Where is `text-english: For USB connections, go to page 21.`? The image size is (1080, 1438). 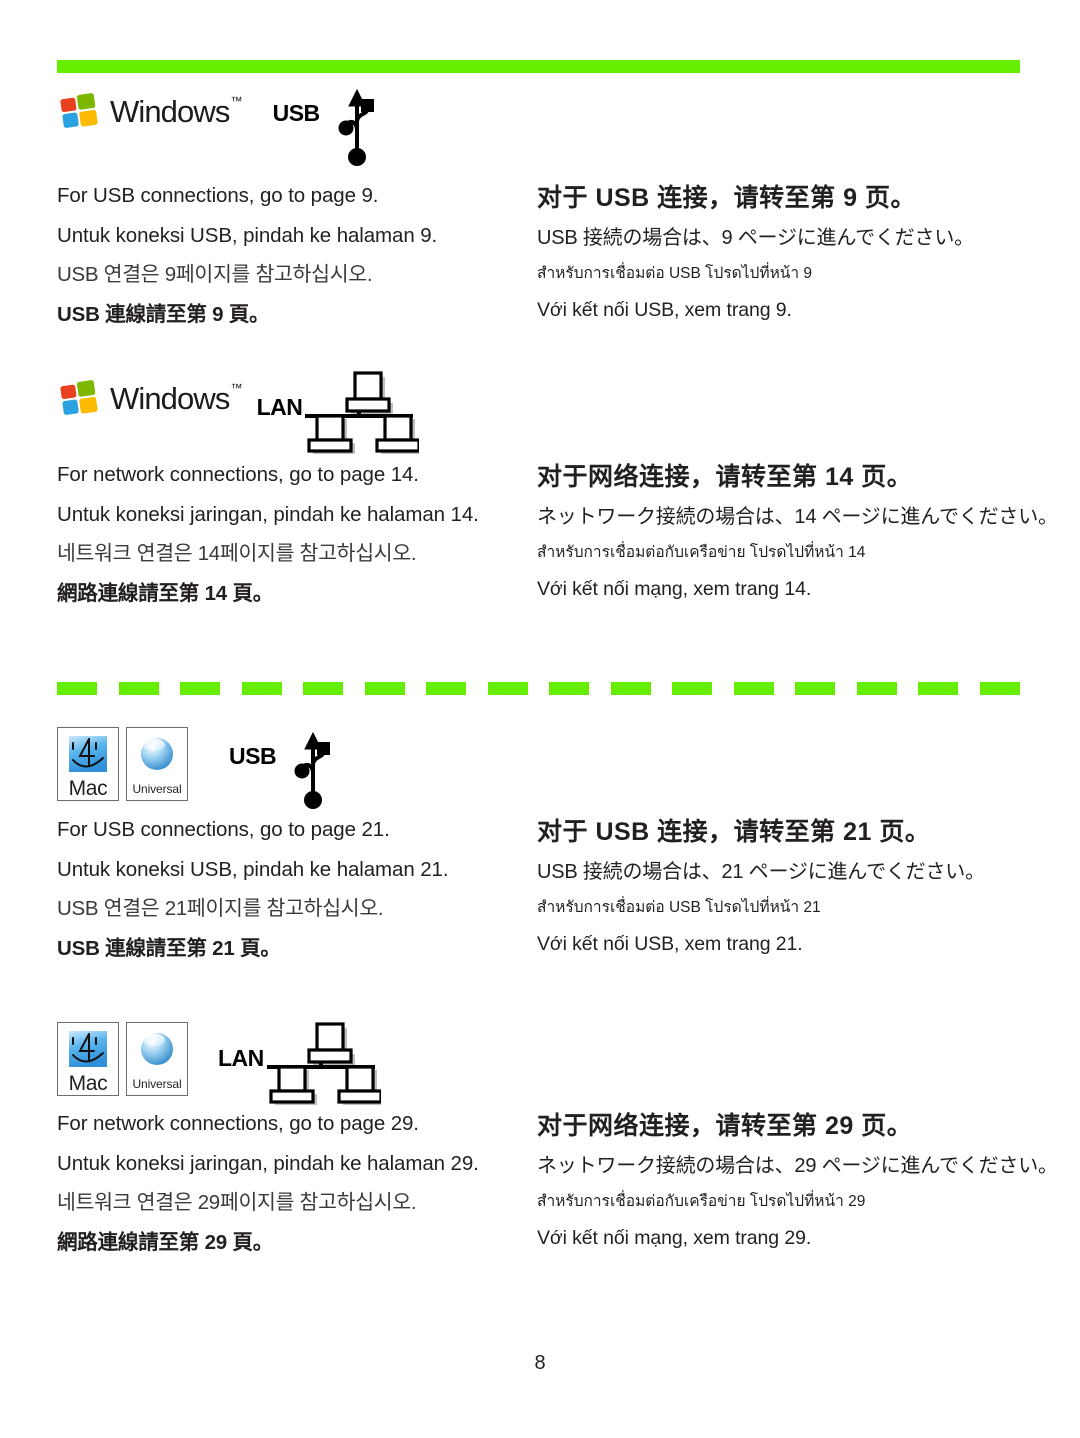 text-english: For USB connections, go to page 21. is located at coordinates (223, 829).